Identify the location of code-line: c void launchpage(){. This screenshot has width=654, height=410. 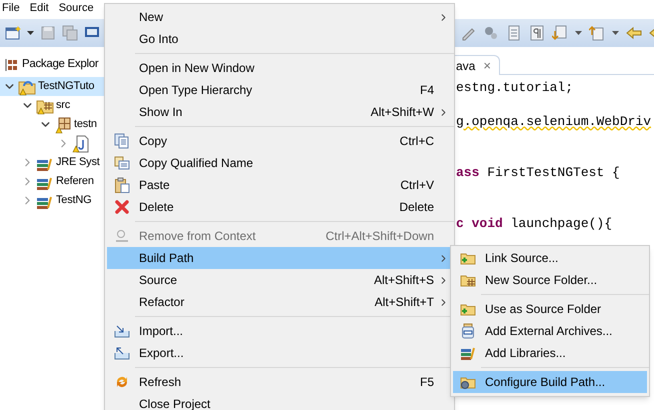
(534, 223).